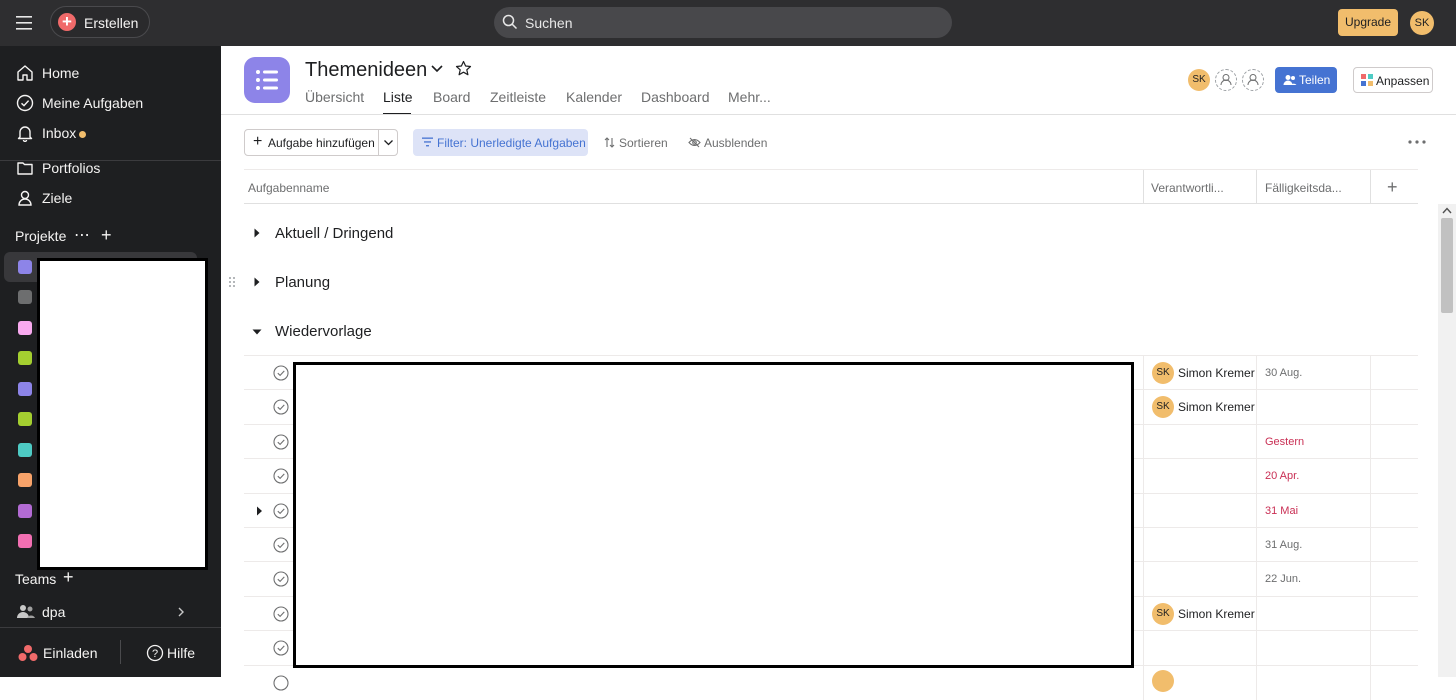  What do you see at coordinates (451, 97) in the screenshot?
I see `tab-board: Board` at bounding box center [451, 97].